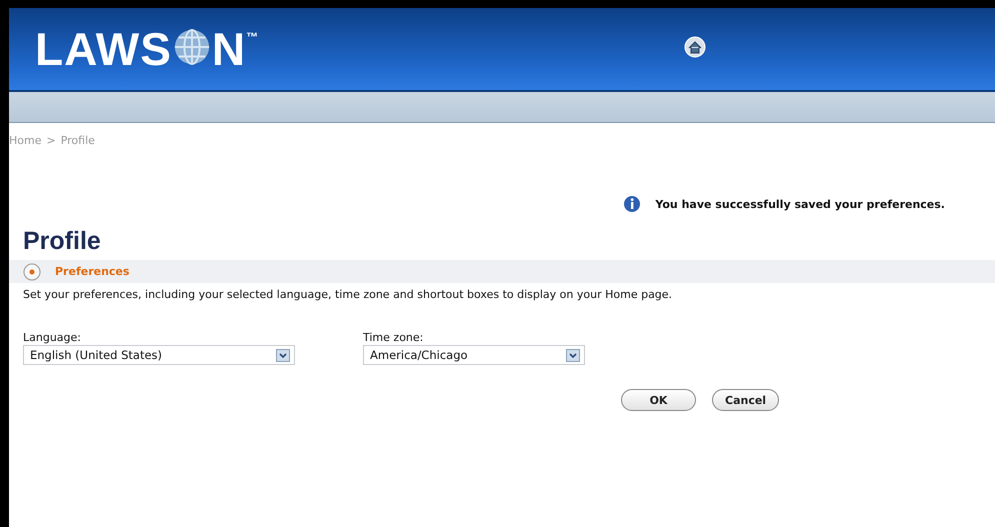 This screenshot has width=995, height=527. Describe the element at coordinates (191, 47) in the screenshot. I see `globe-icon` at that location.